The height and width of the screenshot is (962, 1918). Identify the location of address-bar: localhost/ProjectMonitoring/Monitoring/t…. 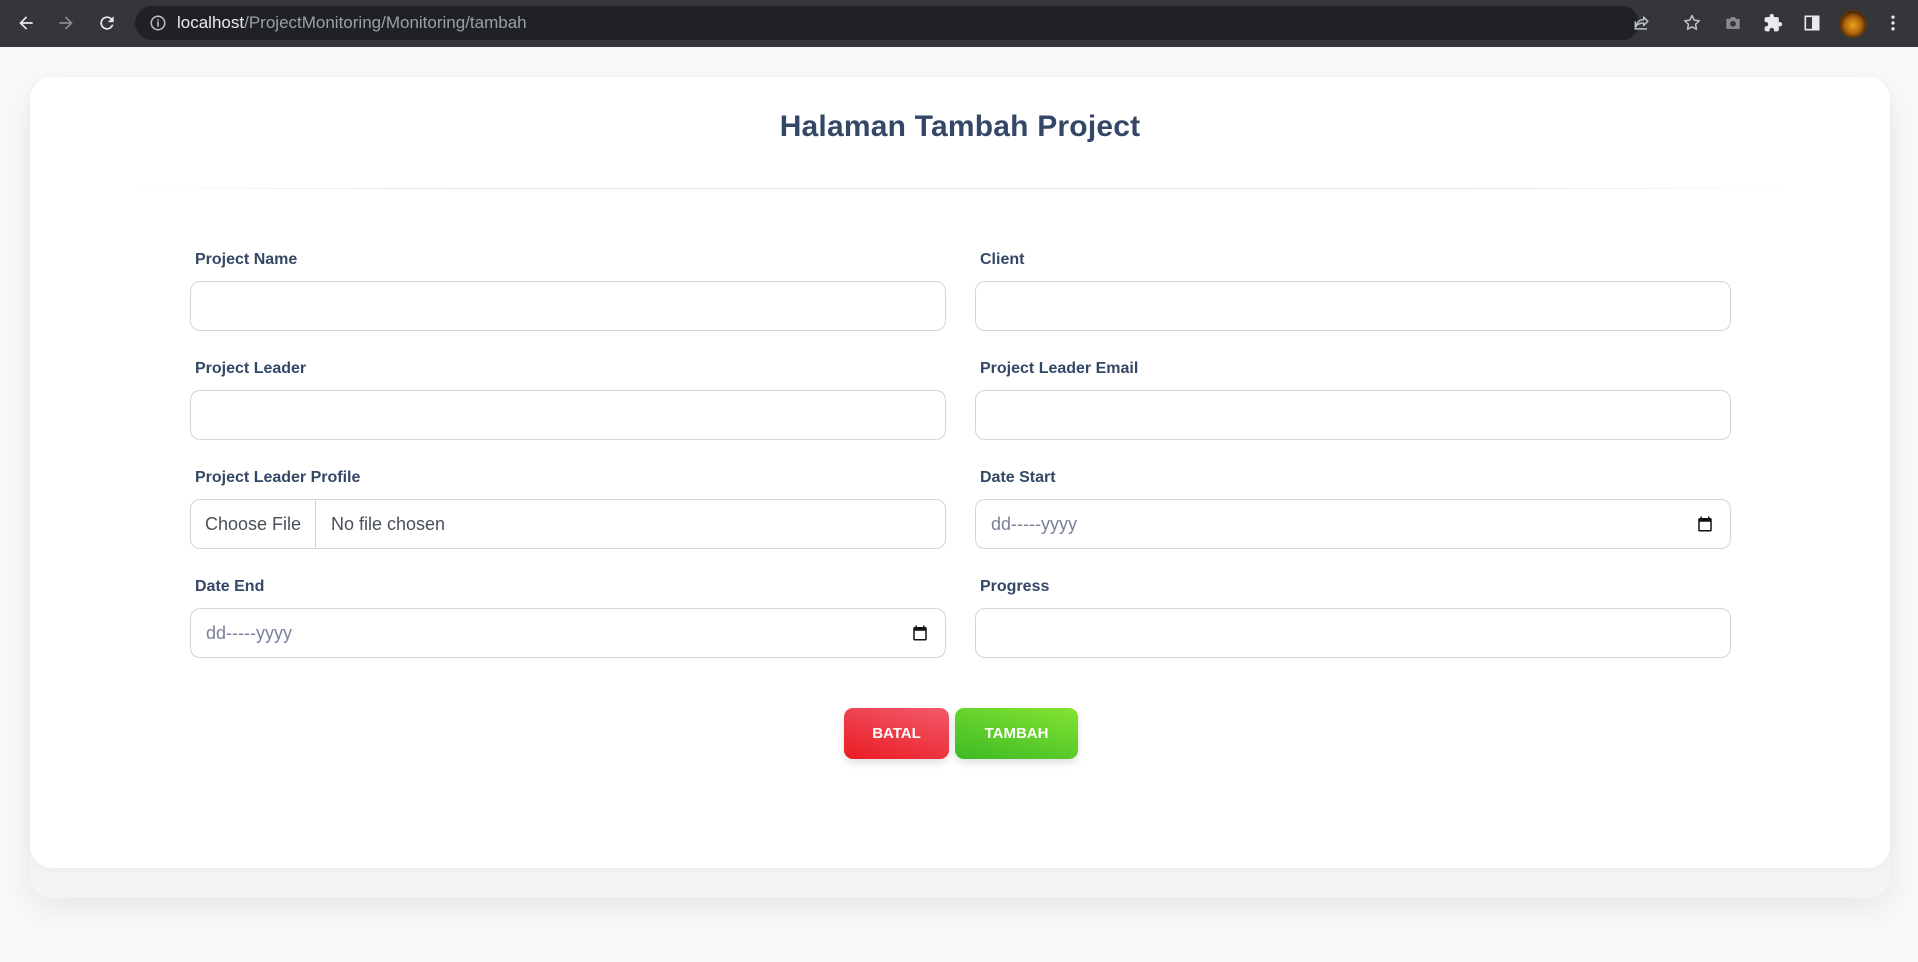
(917, 23).